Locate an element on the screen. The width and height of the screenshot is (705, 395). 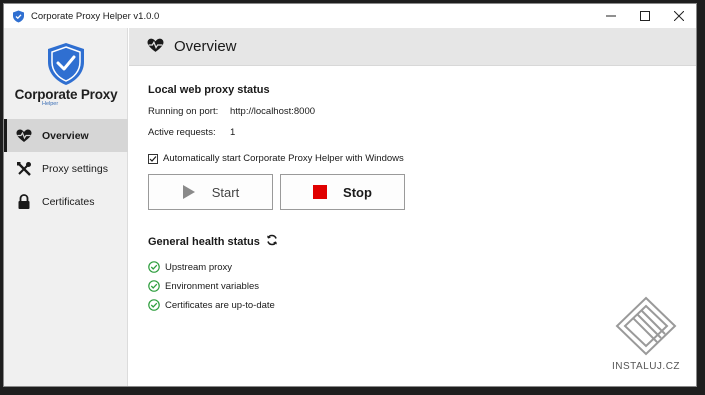
sidebar-item-label: Proxy settings is located at coordinates (75, 168).